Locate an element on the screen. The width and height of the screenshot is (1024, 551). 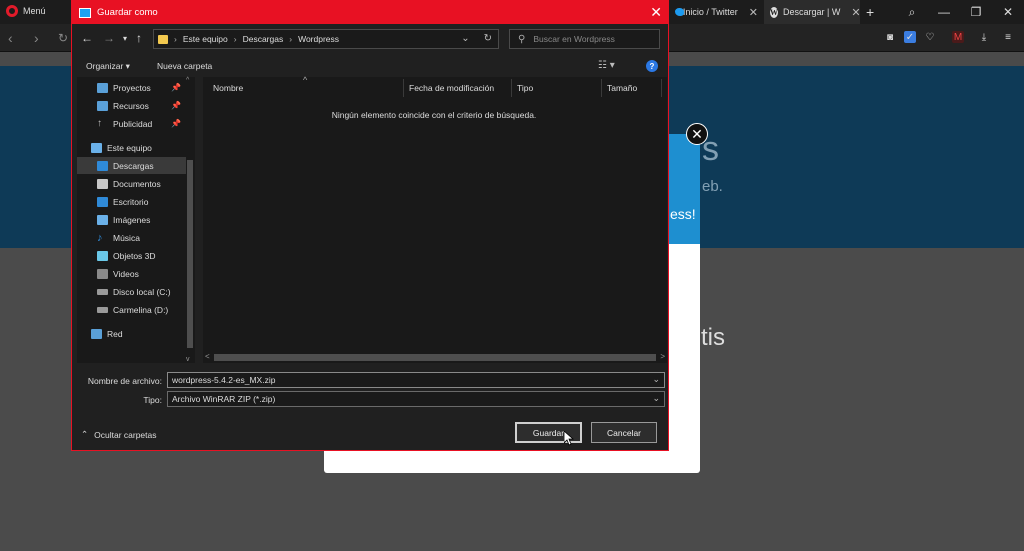
new-folder-button: Nueva carpeta is located at coordinates (184, 66).